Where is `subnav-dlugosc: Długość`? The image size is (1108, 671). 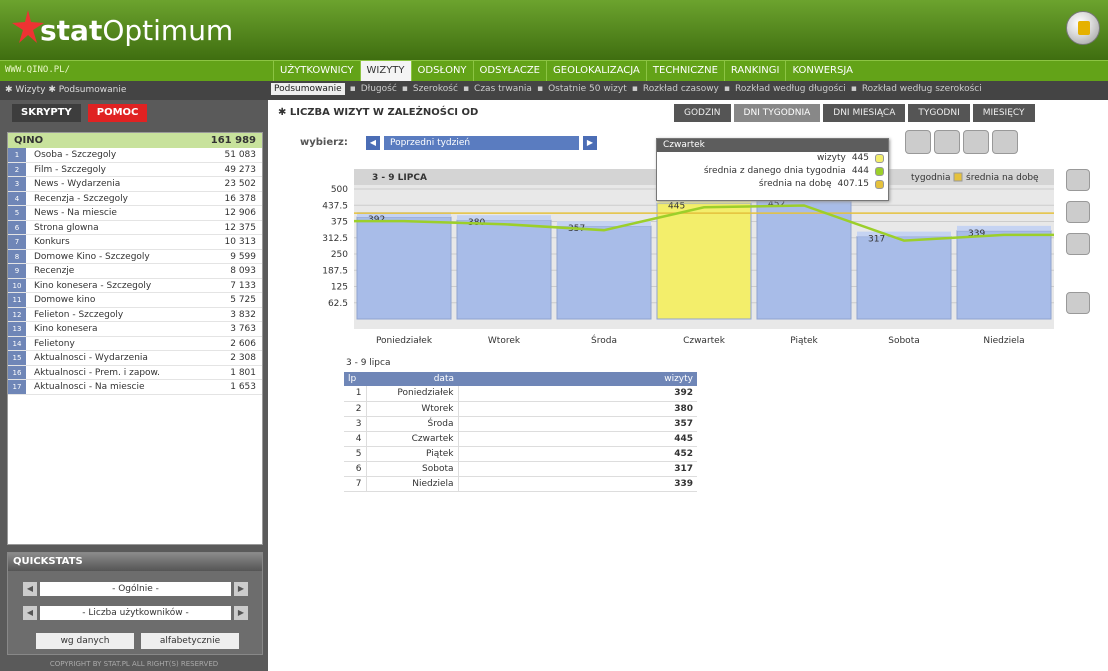 subnav-dlugosc: Długość is located at coordinates (379, 89).